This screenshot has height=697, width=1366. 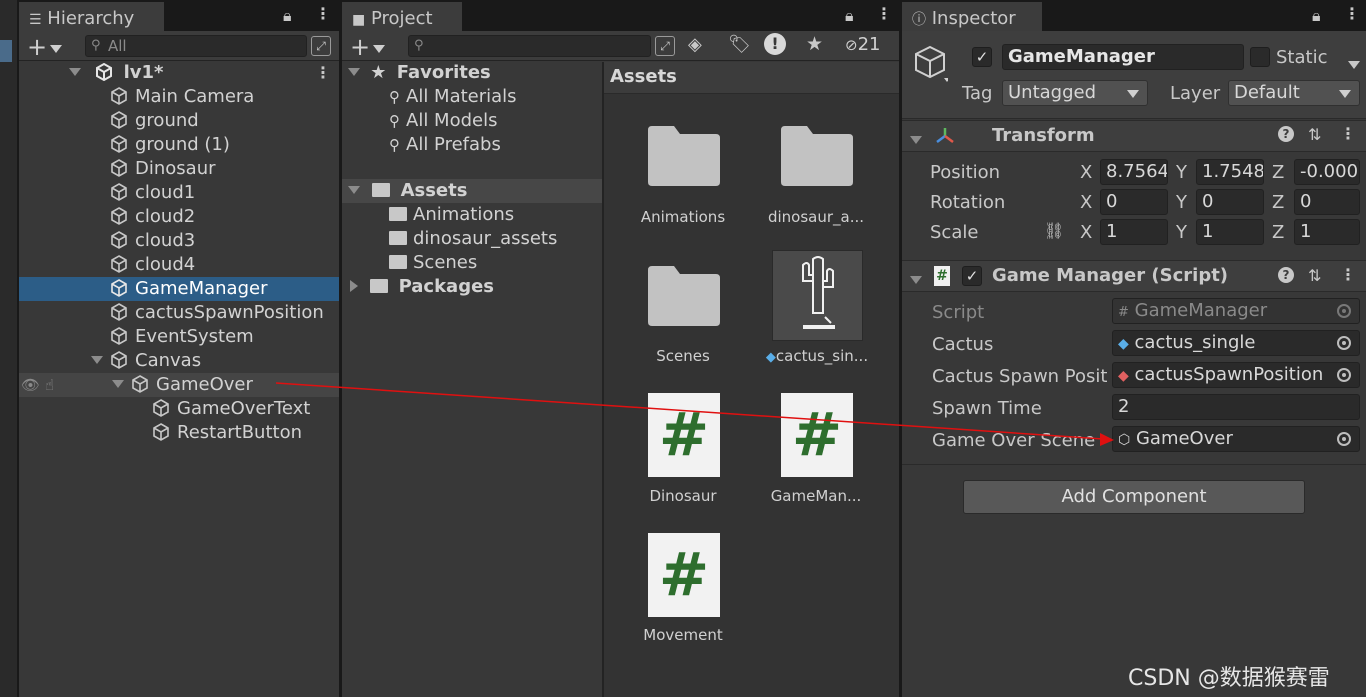 I want to click on filter-by-type-icon: ◈, so click(x=695, y=44).